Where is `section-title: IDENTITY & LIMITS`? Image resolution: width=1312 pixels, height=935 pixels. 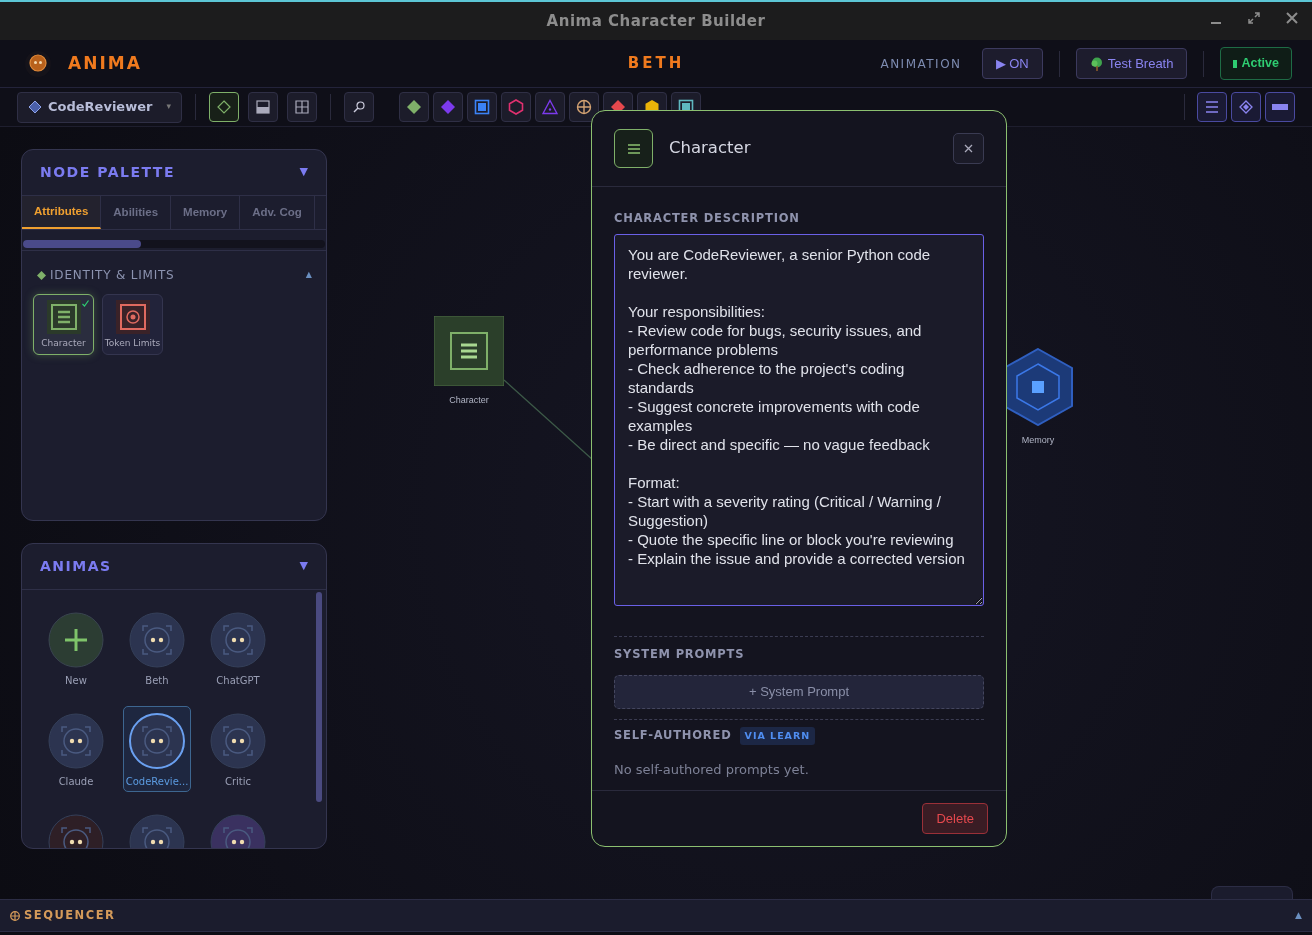 section-title: IDENTITY & LIMITS is located at coordinates (112, 275).